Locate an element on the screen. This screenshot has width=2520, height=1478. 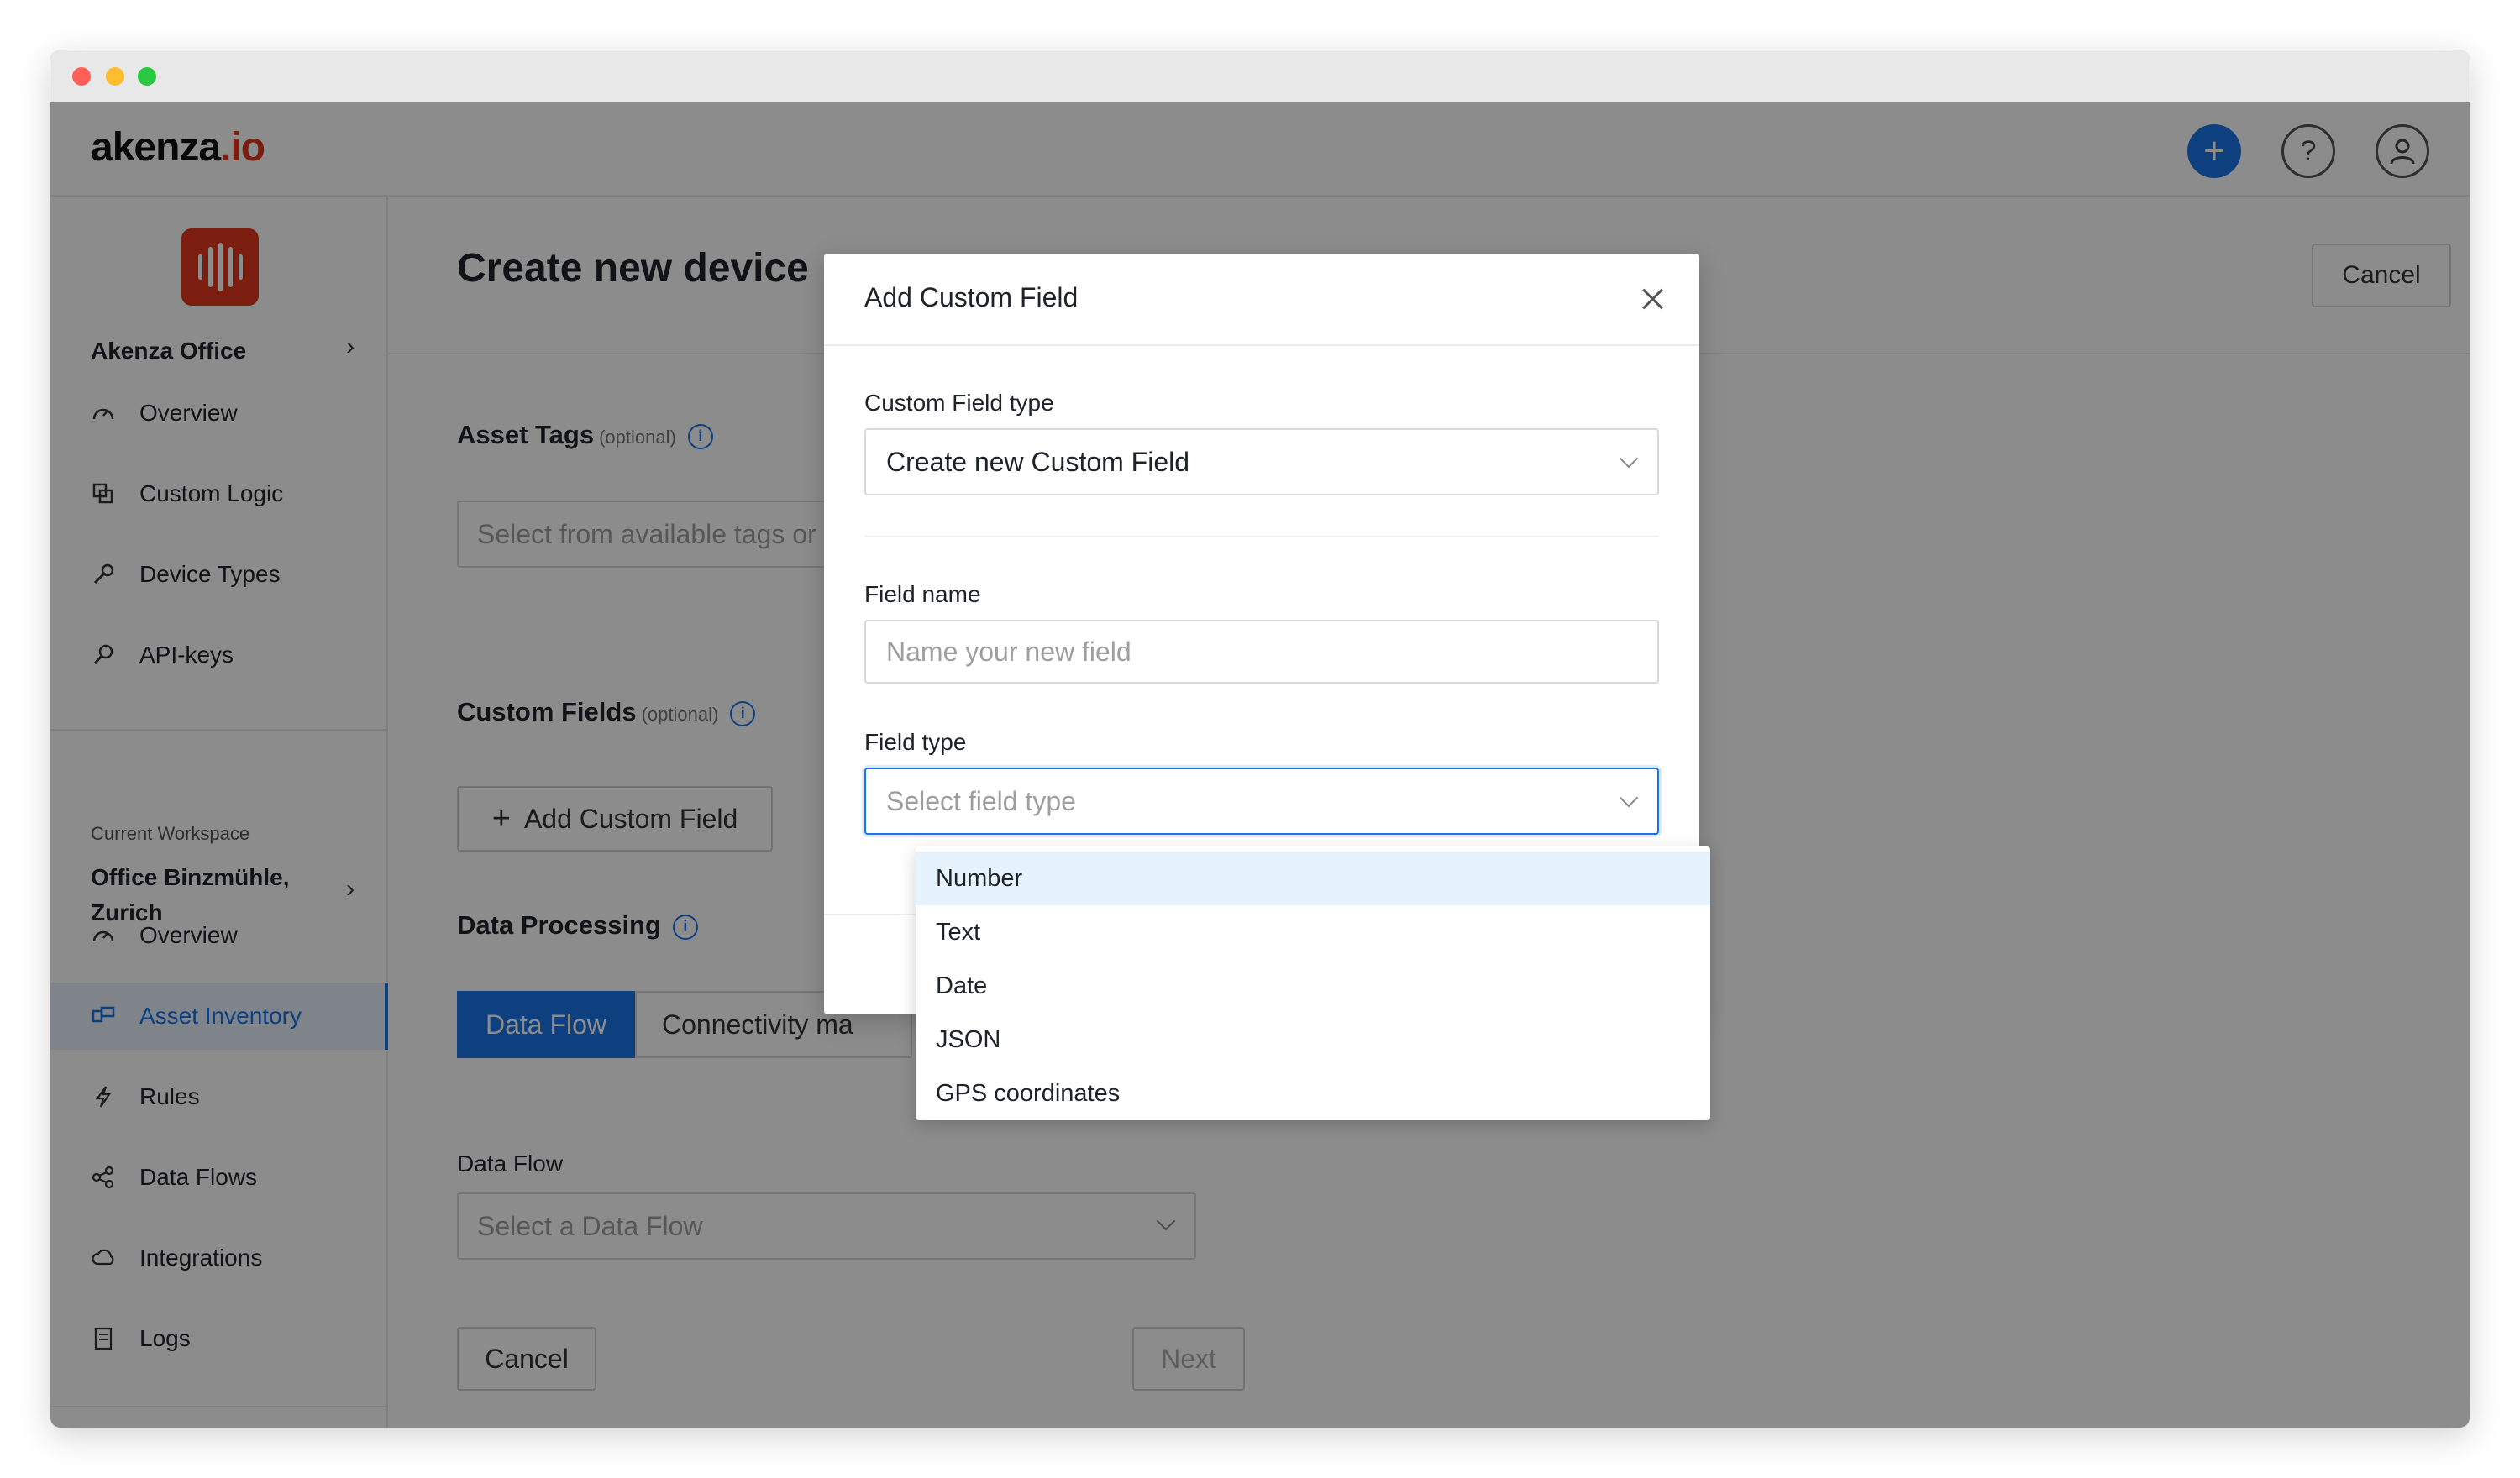
modal-header: Add Custom Field is located at coordinates (1261, 300).